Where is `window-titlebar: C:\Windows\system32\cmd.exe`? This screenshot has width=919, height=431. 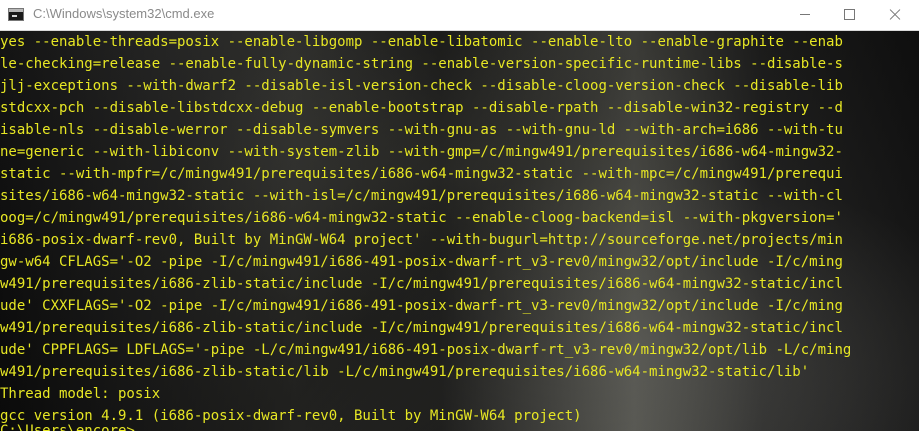
window-titlebar: C:\Windows\system32\cmd.exe is located at coordinates (459, 15).